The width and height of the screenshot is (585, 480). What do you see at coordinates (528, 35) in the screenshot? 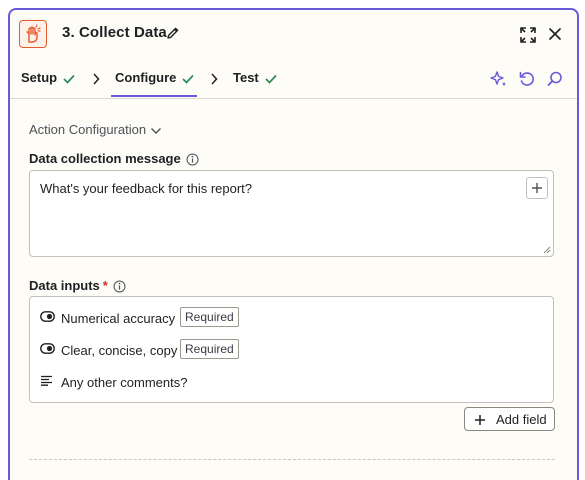
I see `expand-icon` at bounding box center [528, 35].